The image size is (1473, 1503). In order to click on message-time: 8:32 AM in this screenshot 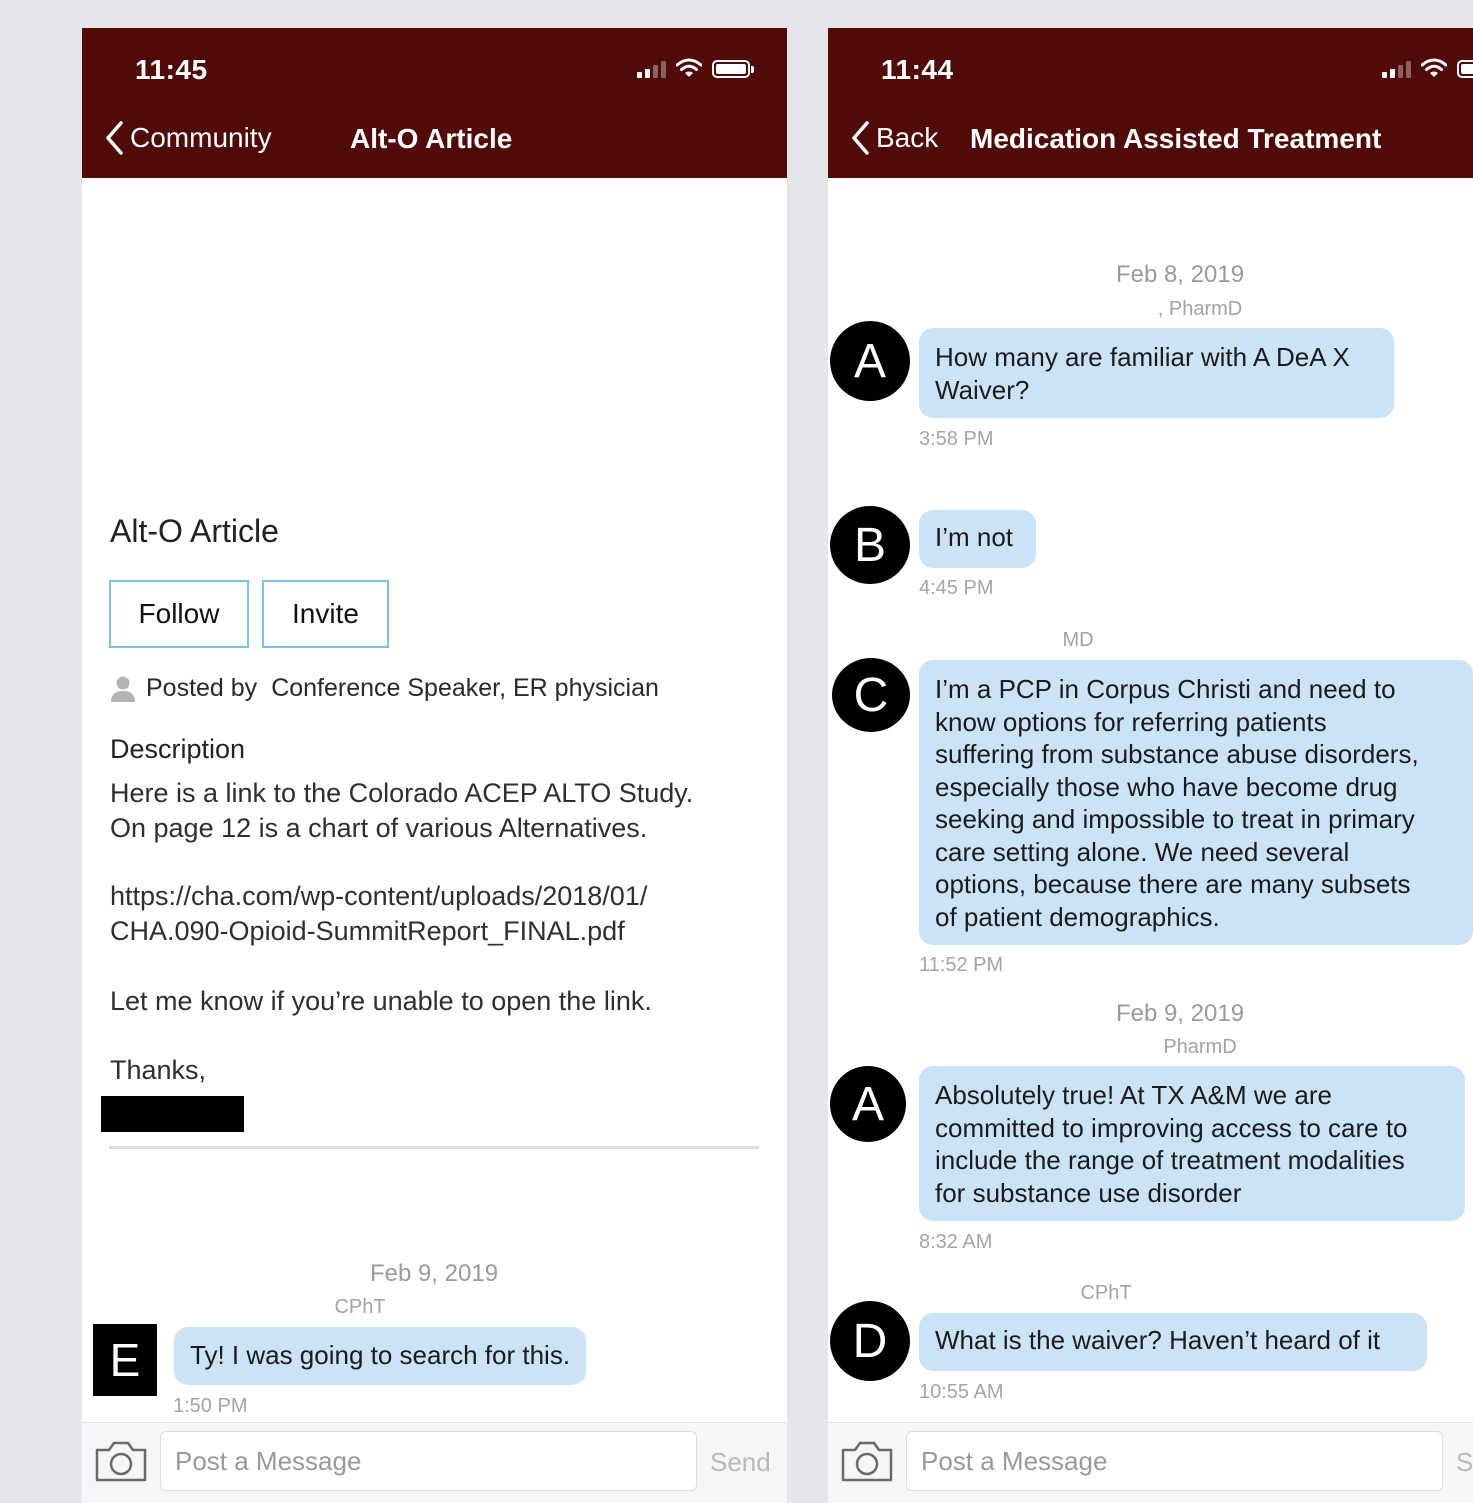, I will do `click(956, 1242)`.